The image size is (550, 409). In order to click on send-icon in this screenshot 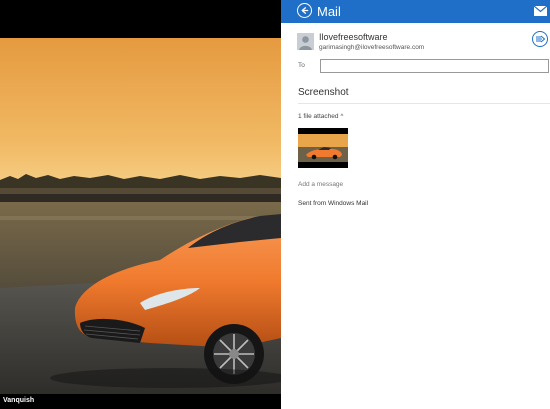, I will do `click(540, 39)`.